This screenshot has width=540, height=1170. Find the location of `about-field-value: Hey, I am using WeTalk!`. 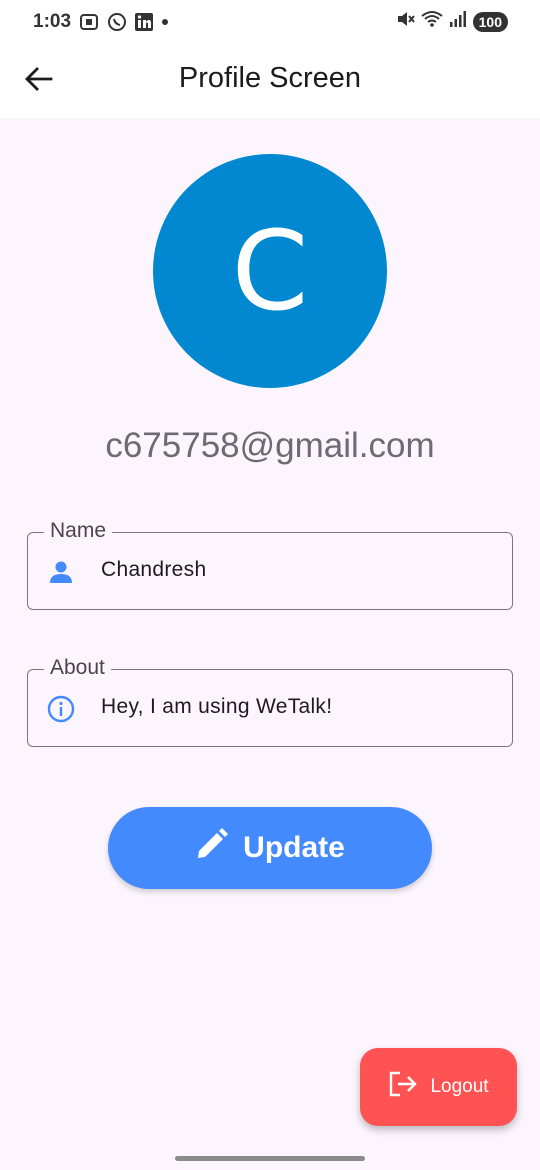

about-field-value: Hey, I am using WeTalk! is located at coordinates (217, 706).